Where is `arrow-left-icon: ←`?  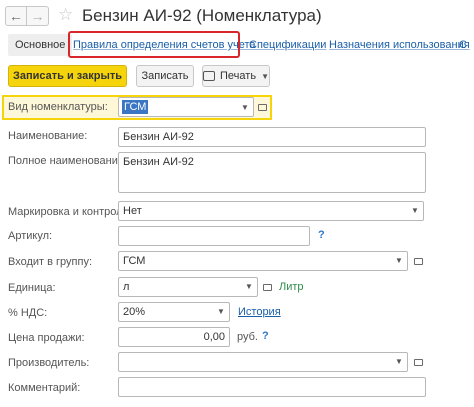
arrow-left-icon: ← is located at coordinates (16, 16).